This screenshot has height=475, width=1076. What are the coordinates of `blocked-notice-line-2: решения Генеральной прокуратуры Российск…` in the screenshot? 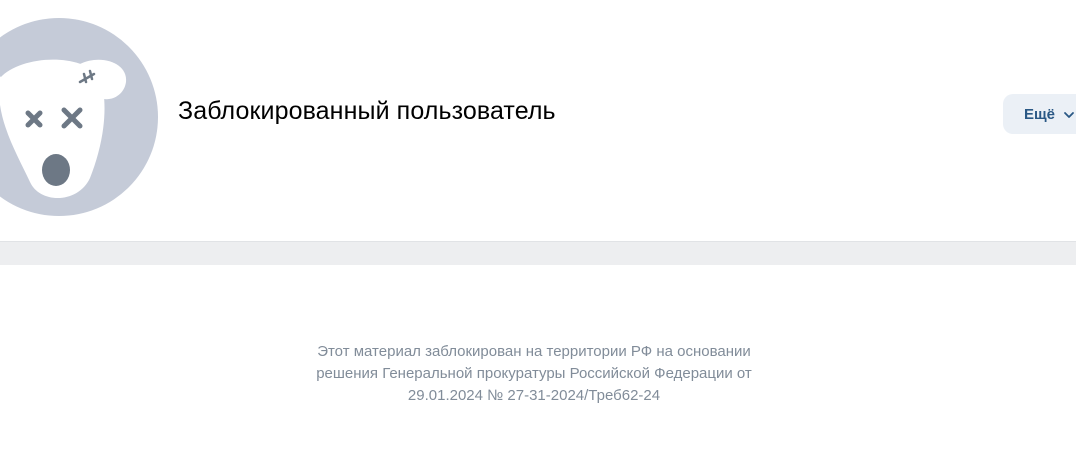 It's located at (534, 373).